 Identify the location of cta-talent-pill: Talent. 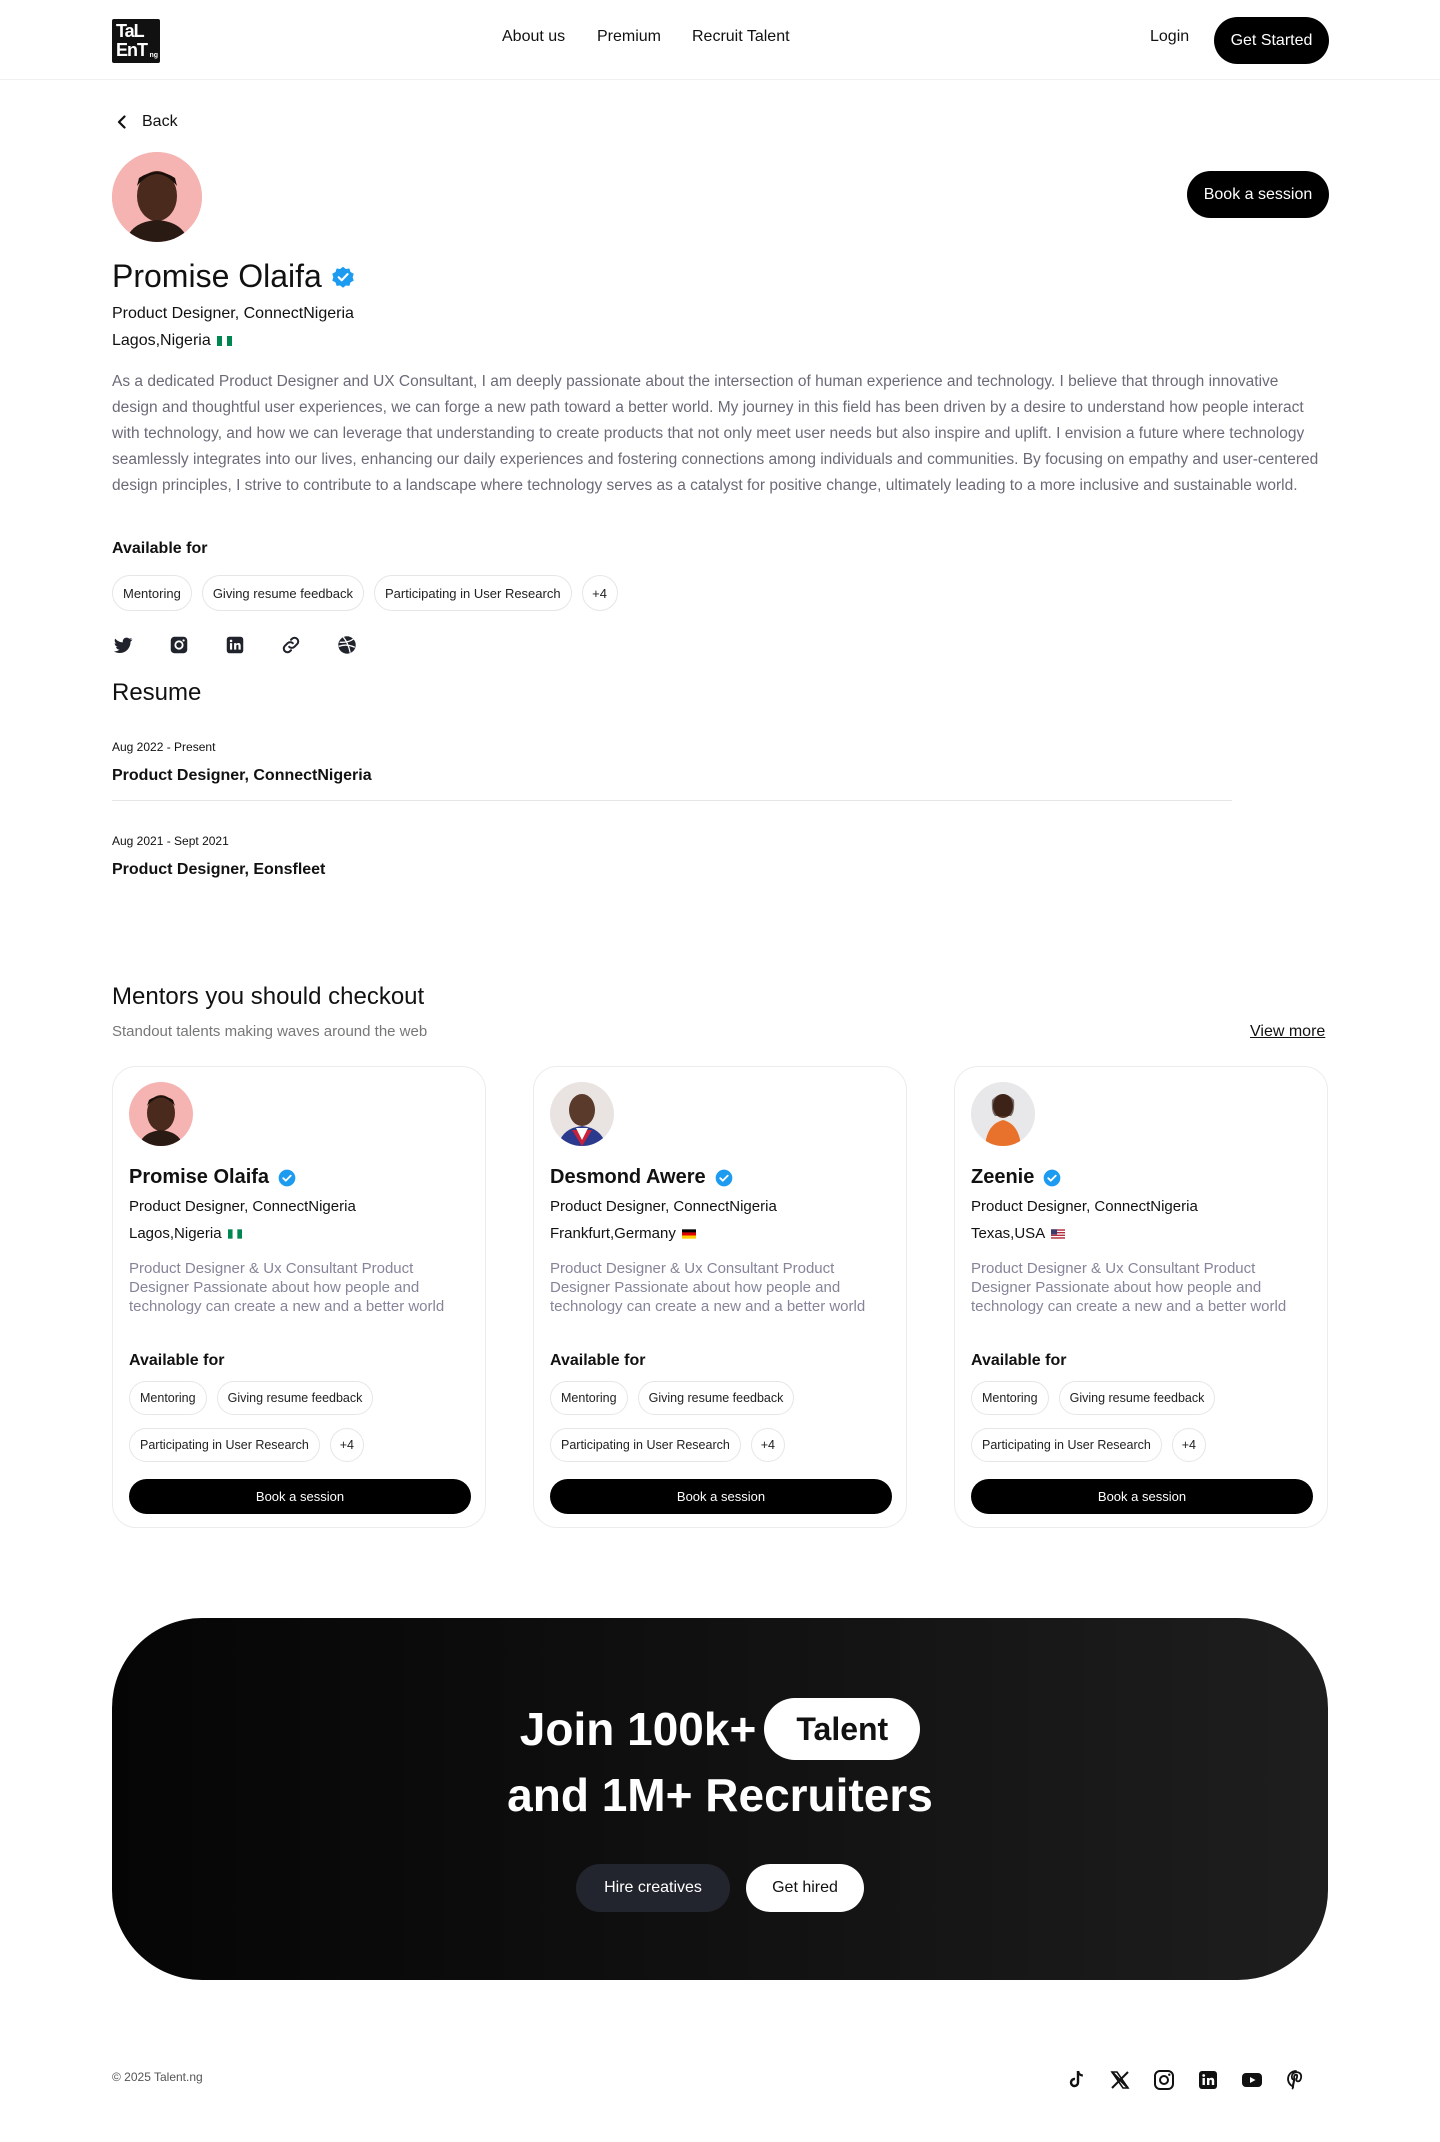
(842, 1729).